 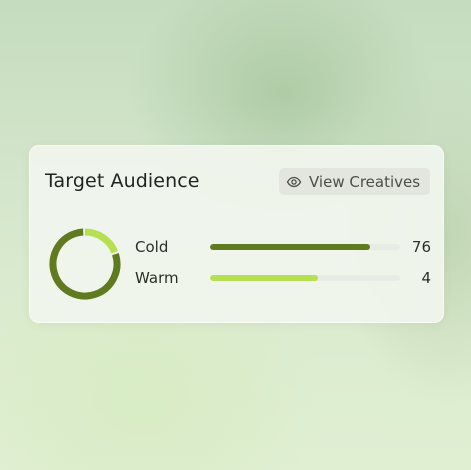 I want to click on view-creatives-button: View Creatives, so click(x=354, y=181).